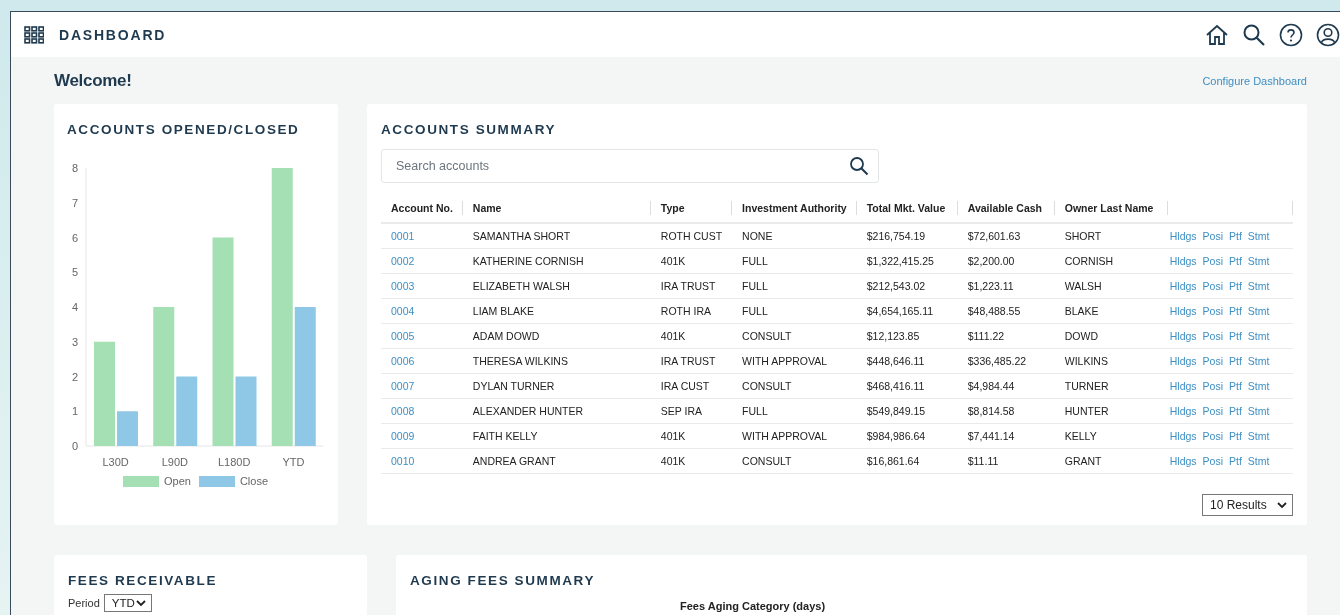 The width and height of the screenshot is (1340, 615). What do you see at coordinates (403, 361) in the screenshot?
I see `account-link: 0006` at bounding box center [403, 361].